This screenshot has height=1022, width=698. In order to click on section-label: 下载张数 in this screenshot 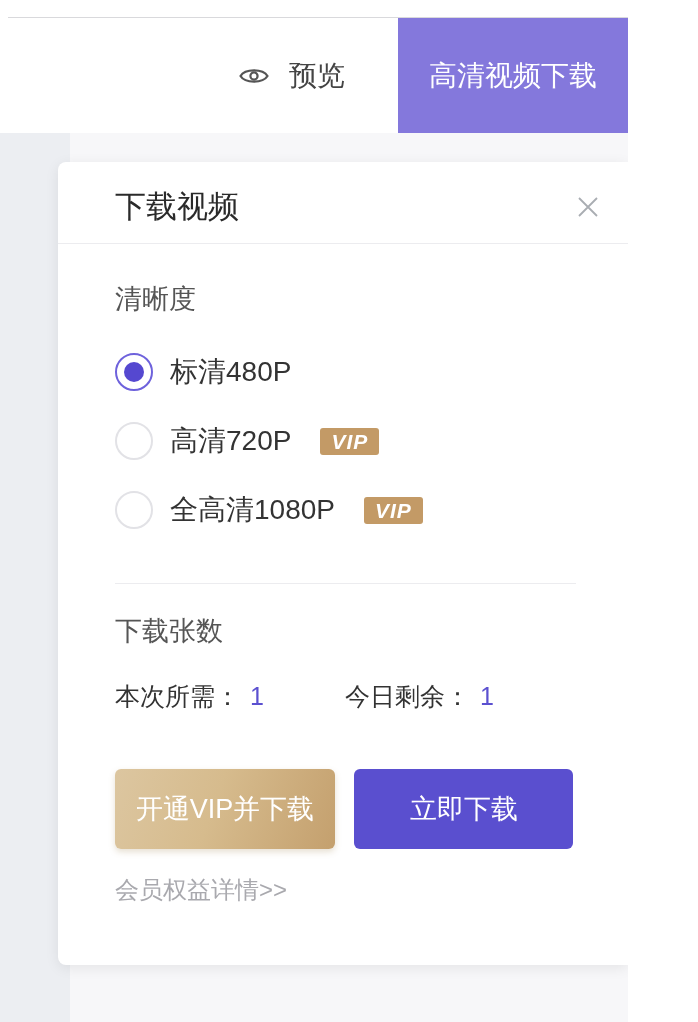, I will do `click(169, 631)`.